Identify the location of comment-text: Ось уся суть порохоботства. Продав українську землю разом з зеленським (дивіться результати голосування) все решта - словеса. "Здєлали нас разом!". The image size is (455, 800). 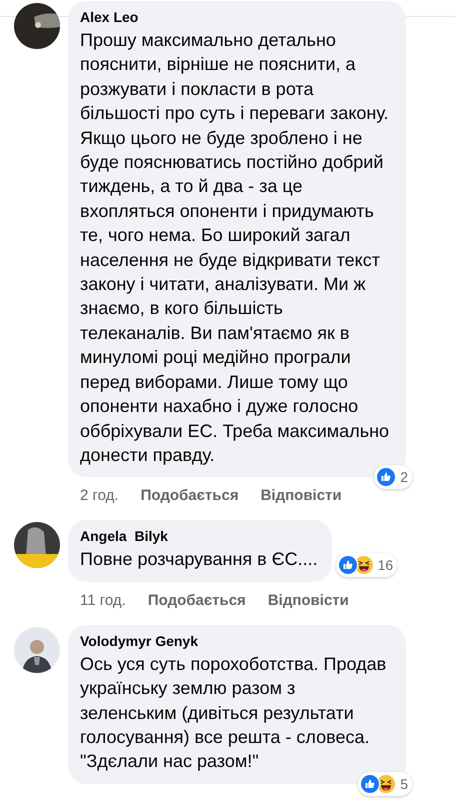
(234, 713).